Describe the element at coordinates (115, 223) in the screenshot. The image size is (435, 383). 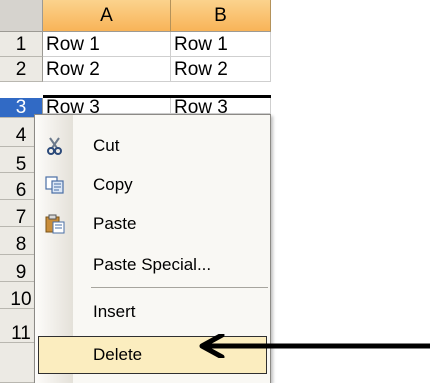
I see `menu-item-label: Paste` at that location.